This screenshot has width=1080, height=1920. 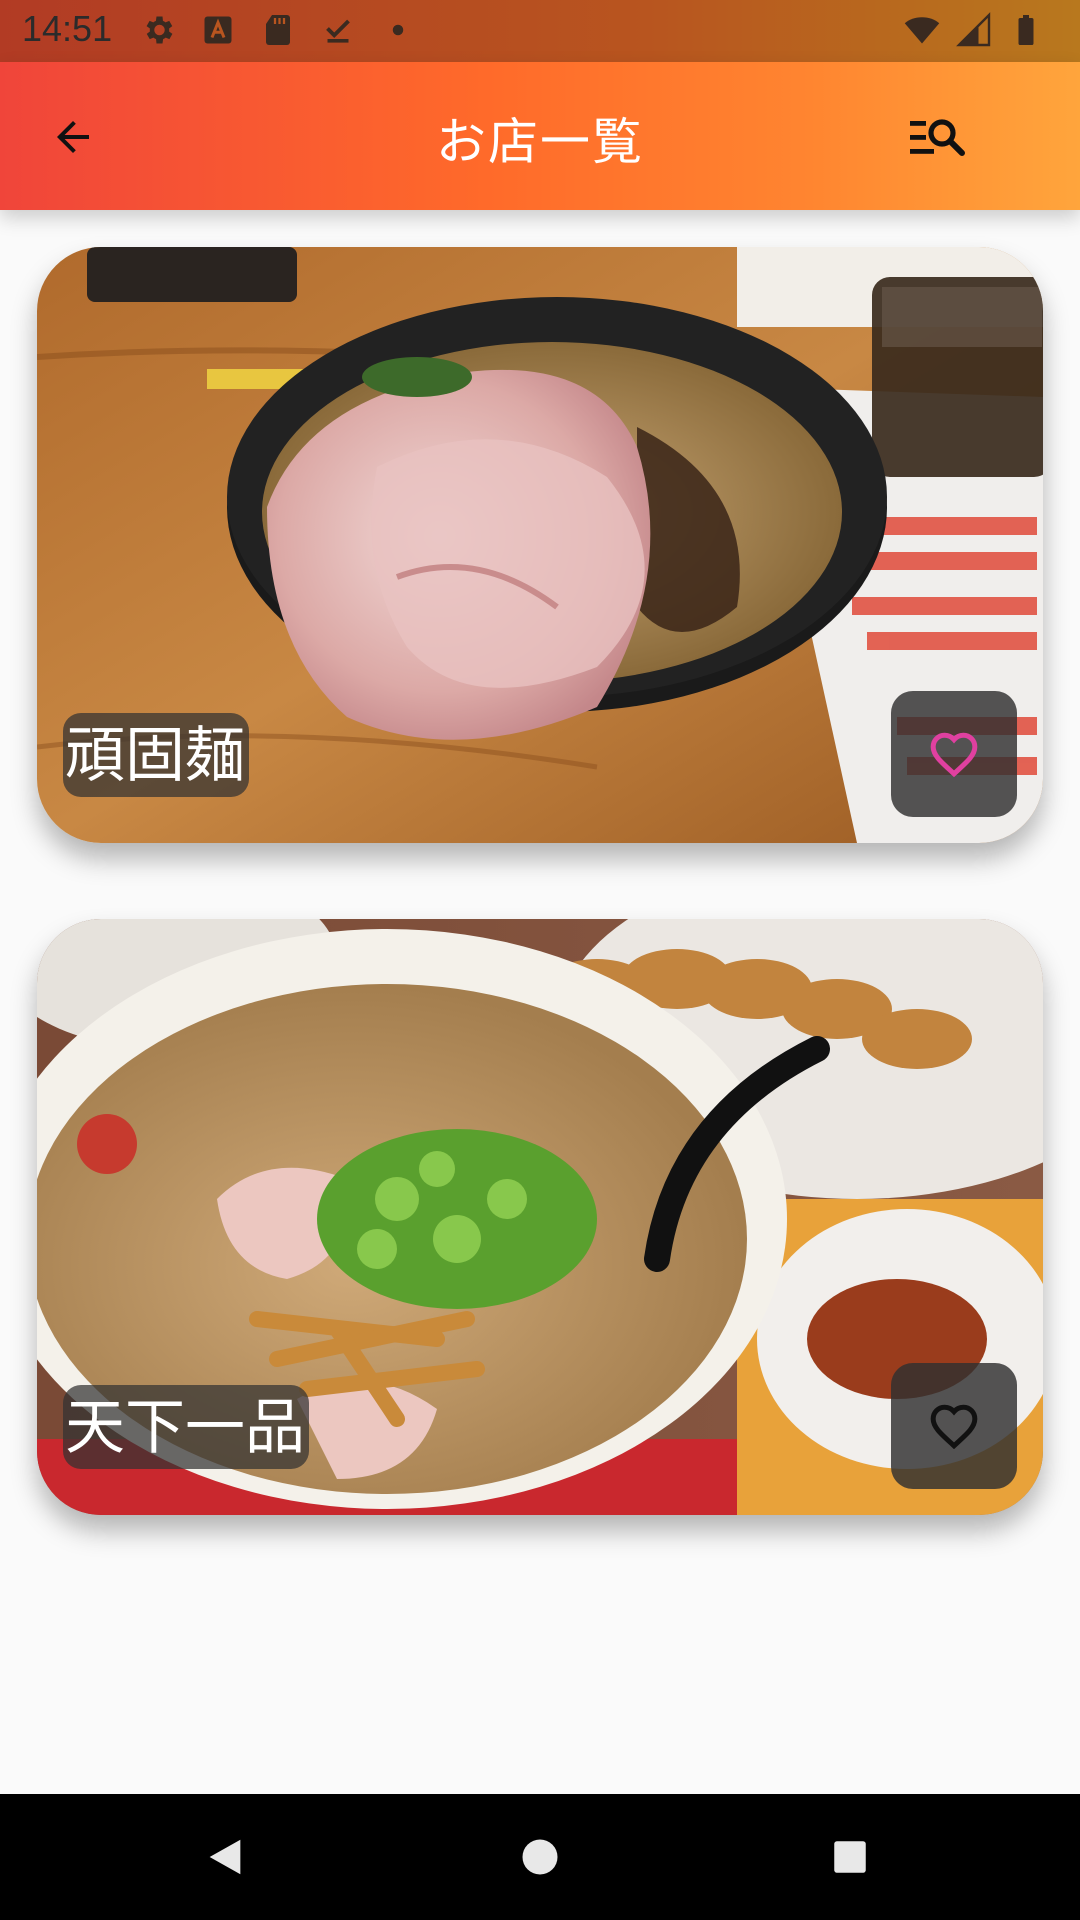 I want to click on nav-recents-button, so click(x=850, y=1857).